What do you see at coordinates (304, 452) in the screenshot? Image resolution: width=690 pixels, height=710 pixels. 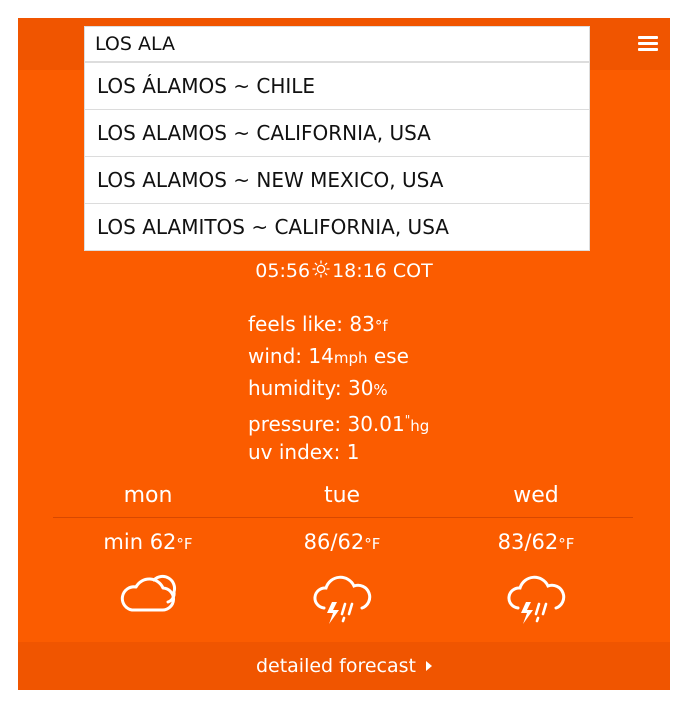 I see `uv-index-row: uv index: 1` at bounding box center [304, 452].